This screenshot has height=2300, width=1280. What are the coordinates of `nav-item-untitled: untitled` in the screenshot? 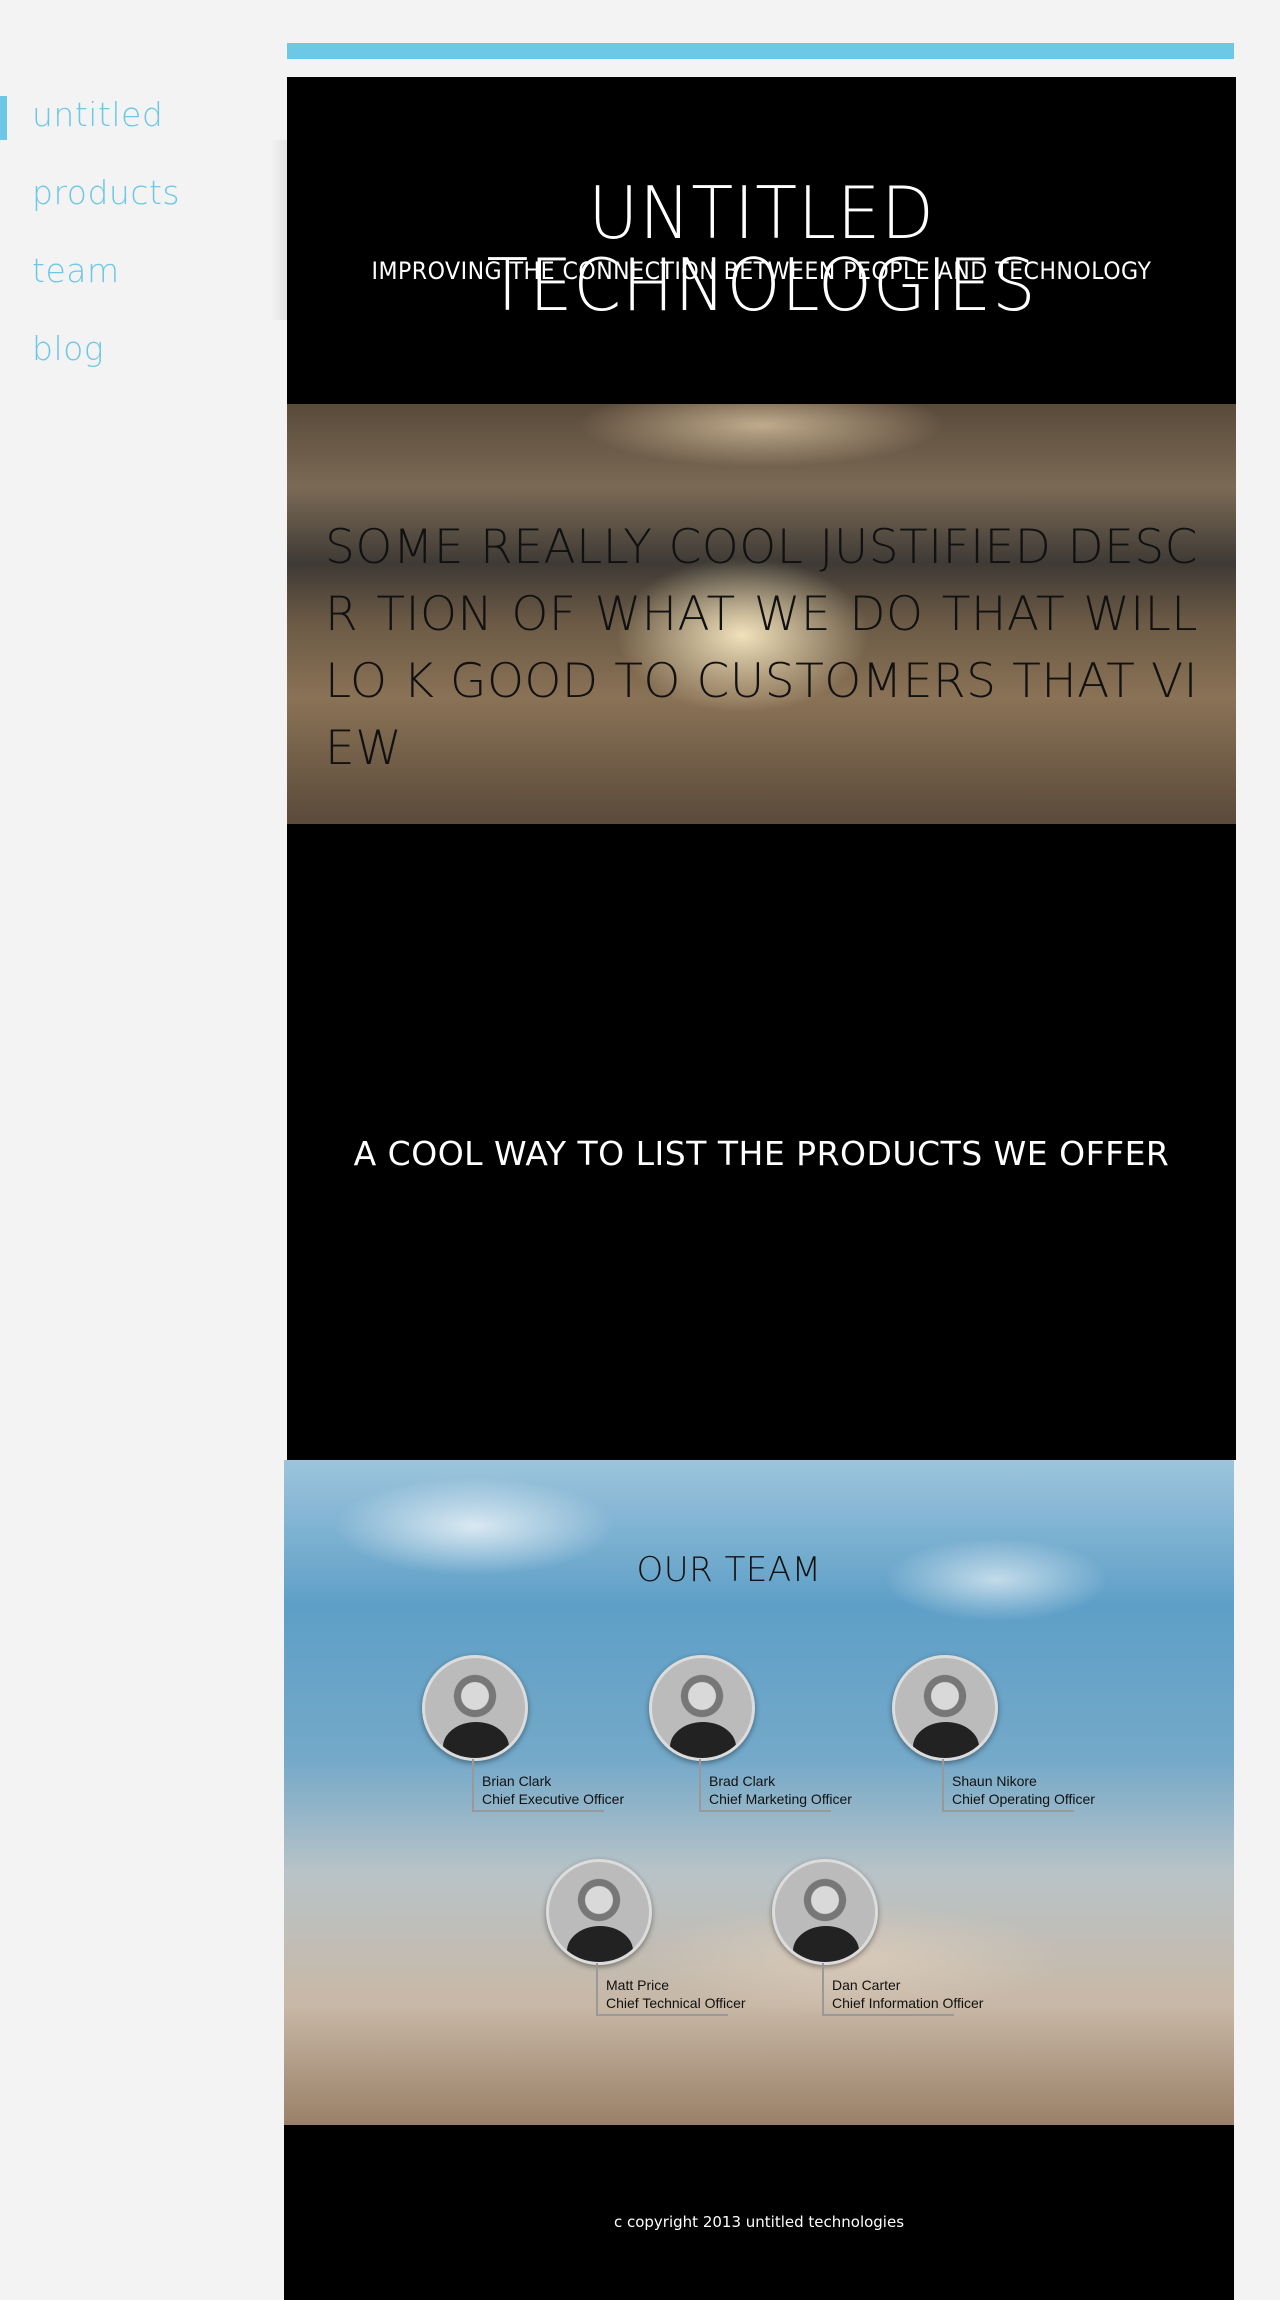 It's located at (97, 114).